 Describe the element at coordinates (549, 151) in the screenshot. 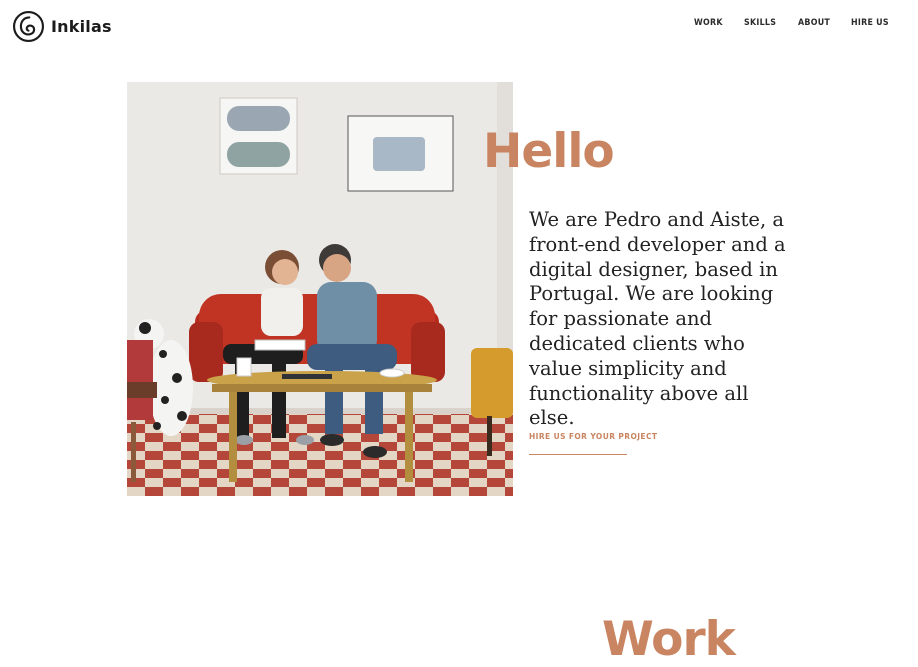

I see `hero-heading: Hello` at that location.